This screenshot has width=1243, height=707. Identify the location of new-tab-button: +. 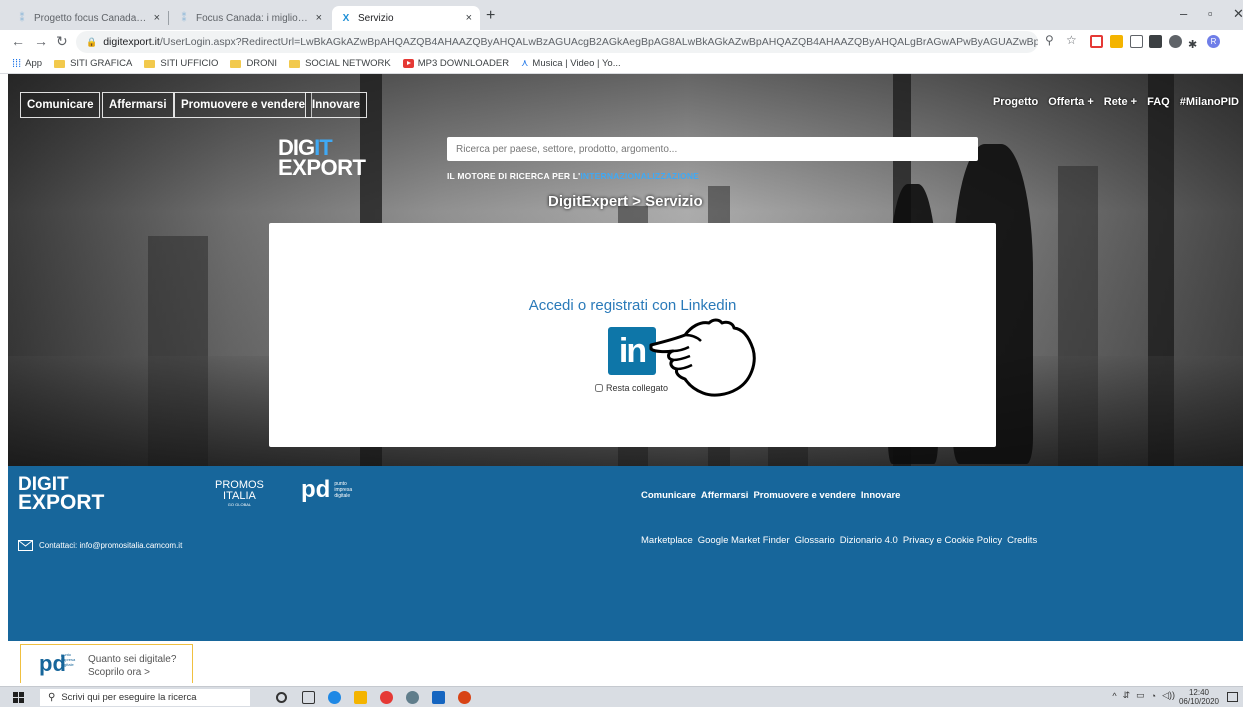
(490, 16).